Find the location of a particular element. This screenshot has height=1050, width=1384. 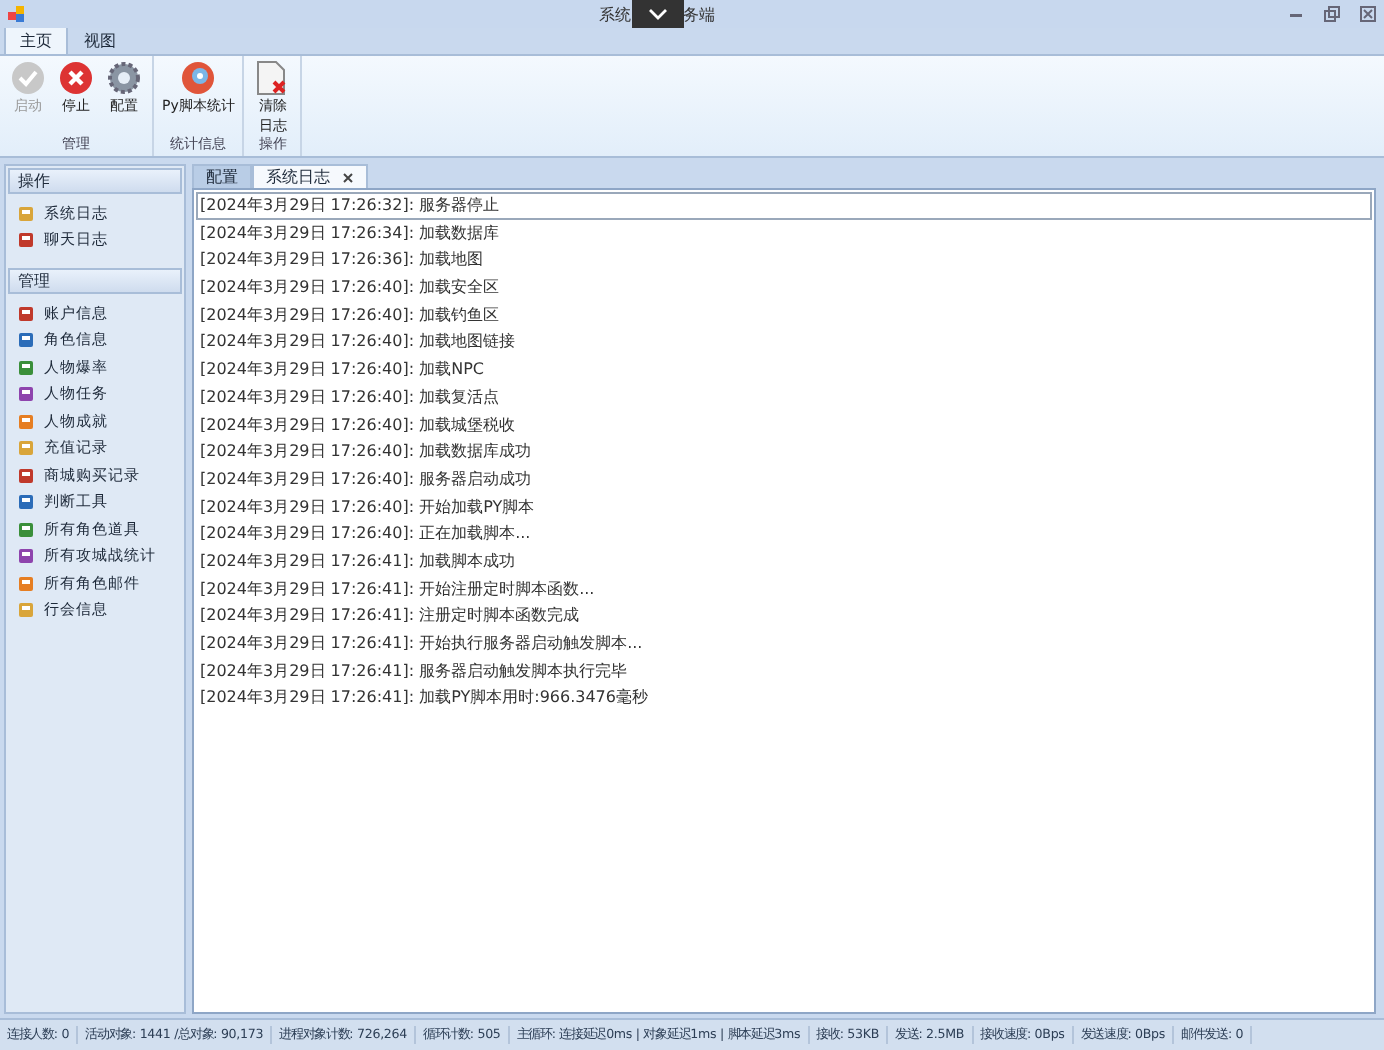

log-line: [2024年3月29日 17:26:41]: 加载脚本成功 is located at coordinates (784, 561).